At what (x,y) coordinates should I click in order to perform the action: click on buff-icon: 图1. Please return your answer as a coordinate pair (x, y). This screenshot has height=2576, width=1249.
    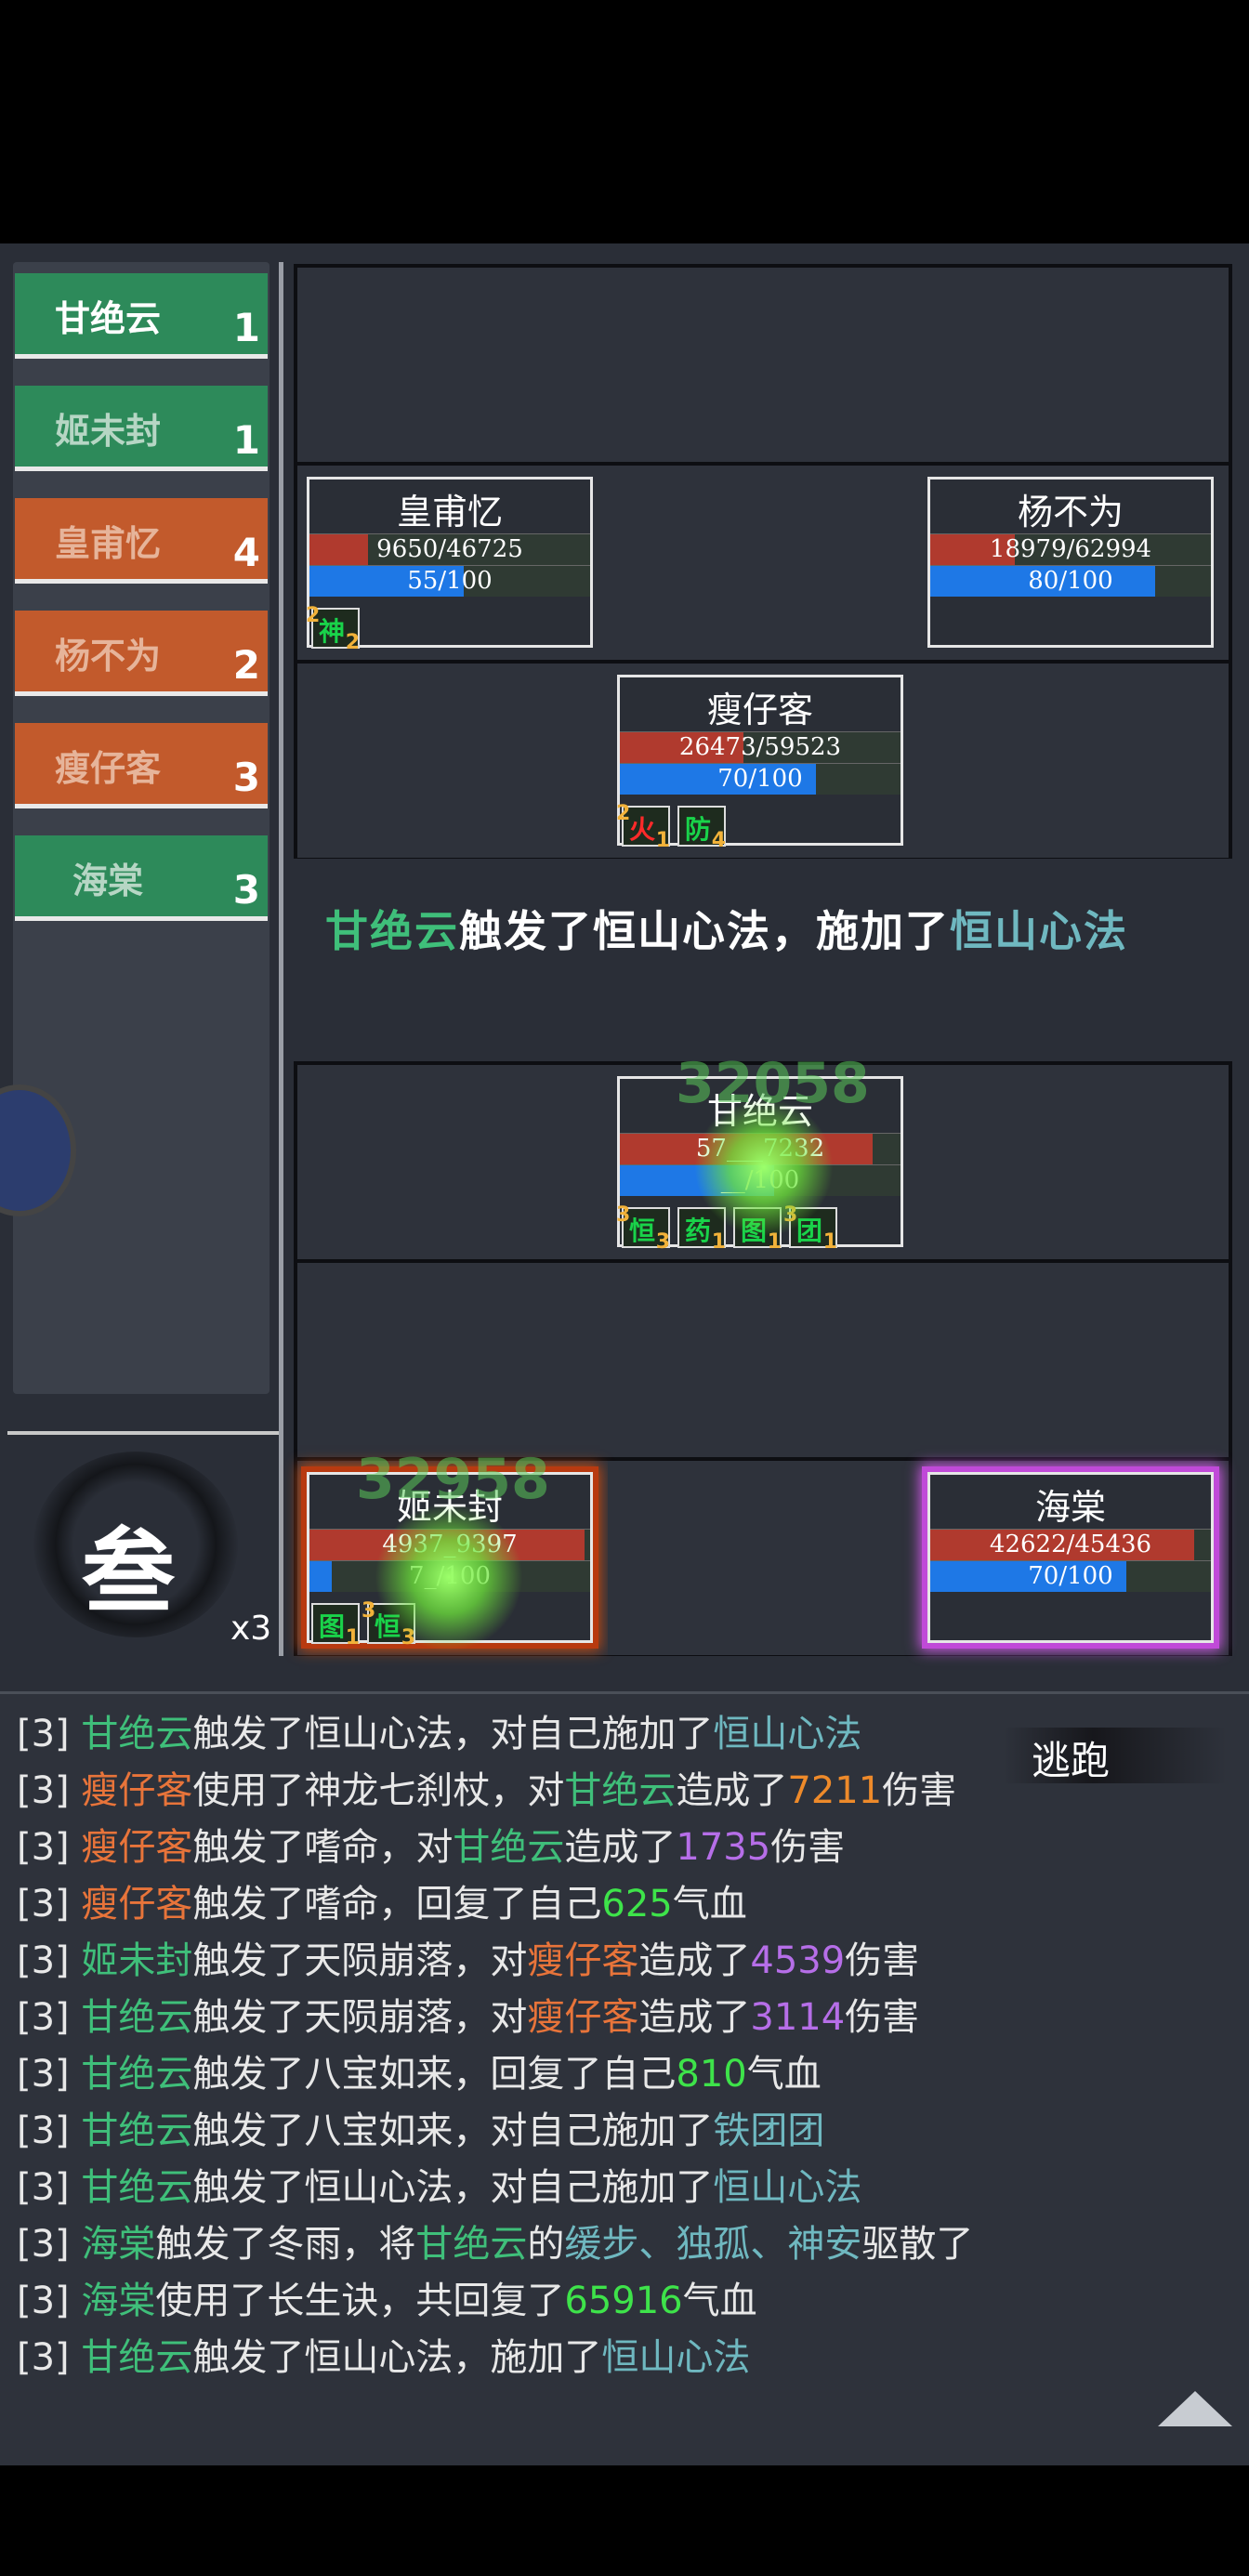
    Looking at the image, I should click on (335, 1626).